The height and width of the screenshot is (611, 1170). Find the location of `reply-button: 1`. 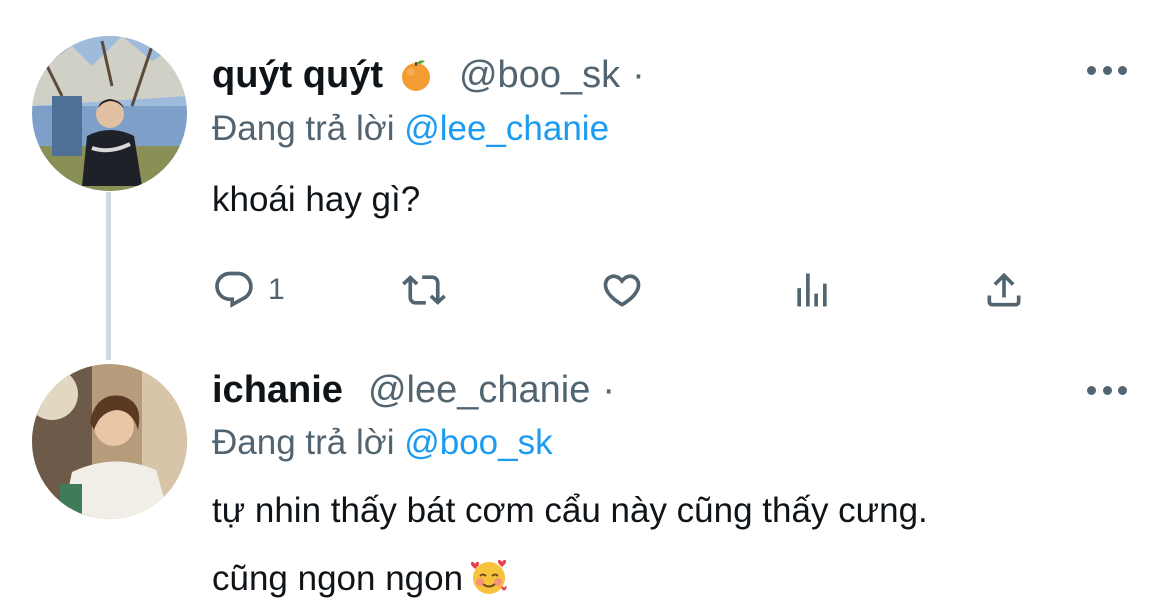

reply-button: 1 is located at coordinates (248, 290).